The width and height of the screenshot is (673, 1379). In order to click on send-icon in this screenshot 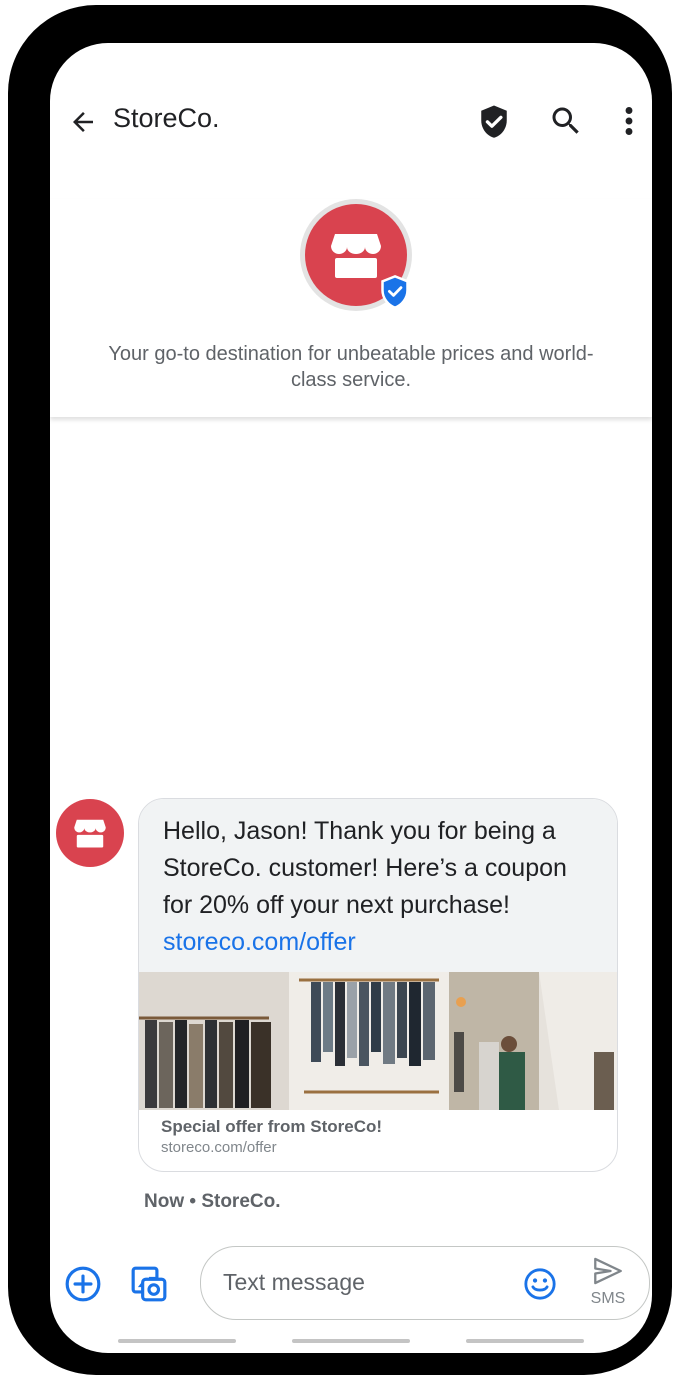, I will do `click(608, 1271)`.